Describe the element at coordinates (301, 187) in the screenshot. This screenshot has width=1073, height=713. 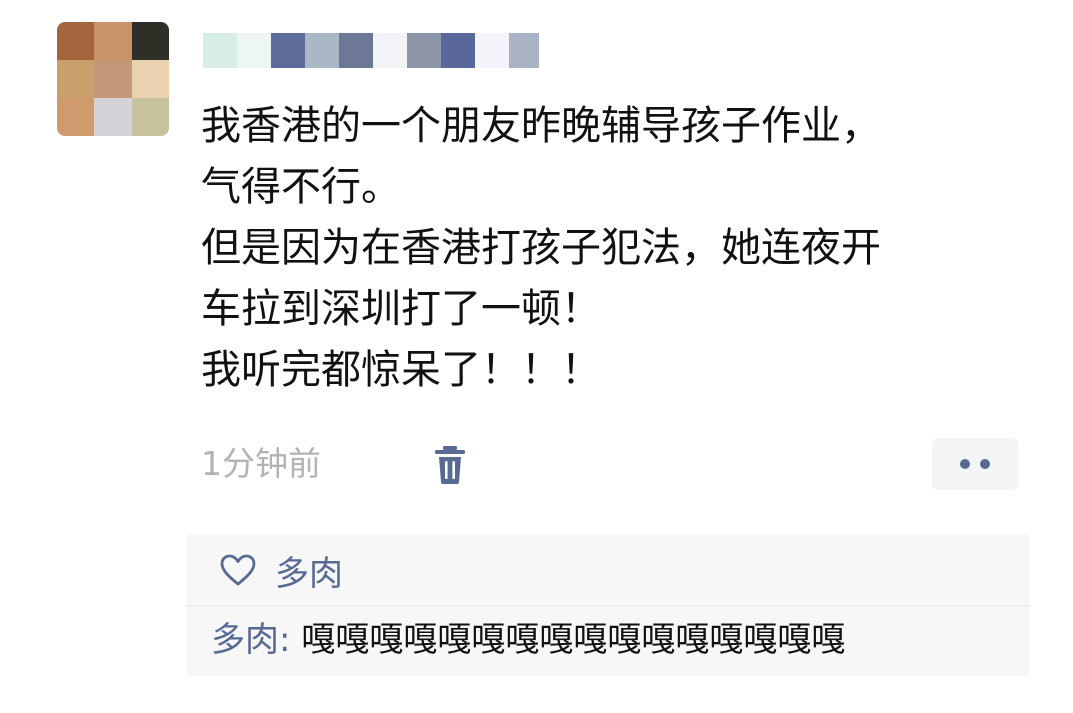
I see `post-text-line: 气得不行。` at that location.